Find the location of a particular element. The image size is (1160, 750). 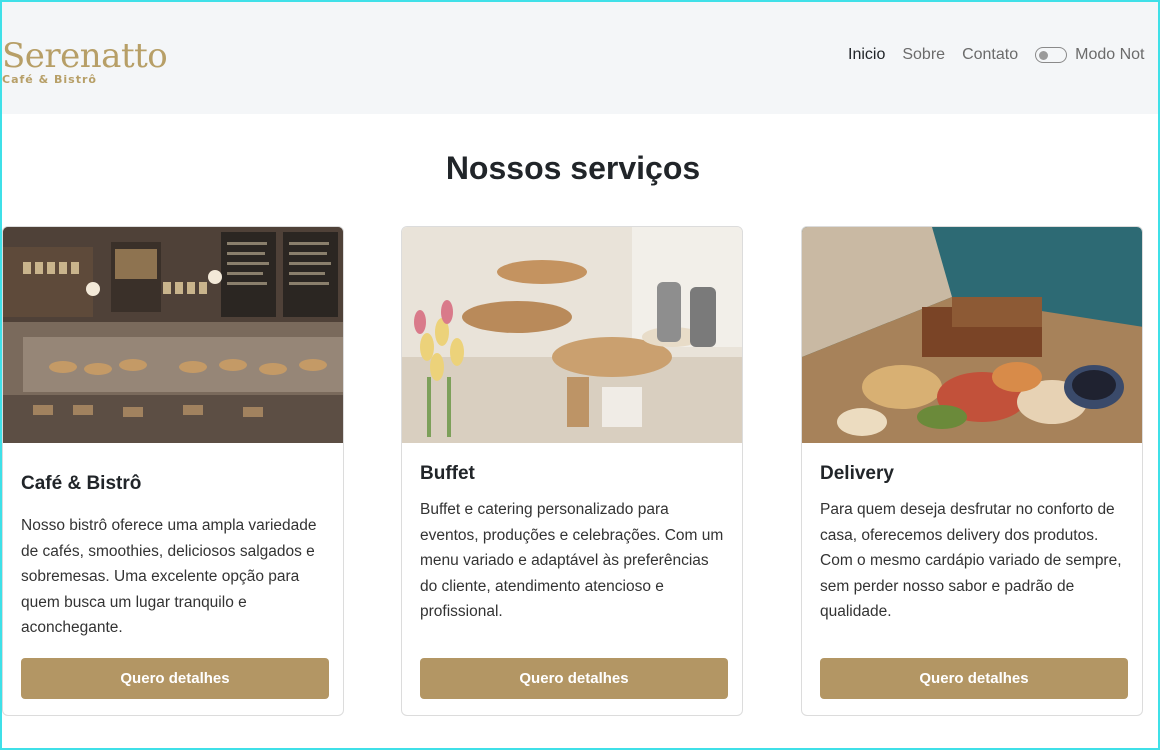

buffet-table-photo is located at coordinates (572, 335).